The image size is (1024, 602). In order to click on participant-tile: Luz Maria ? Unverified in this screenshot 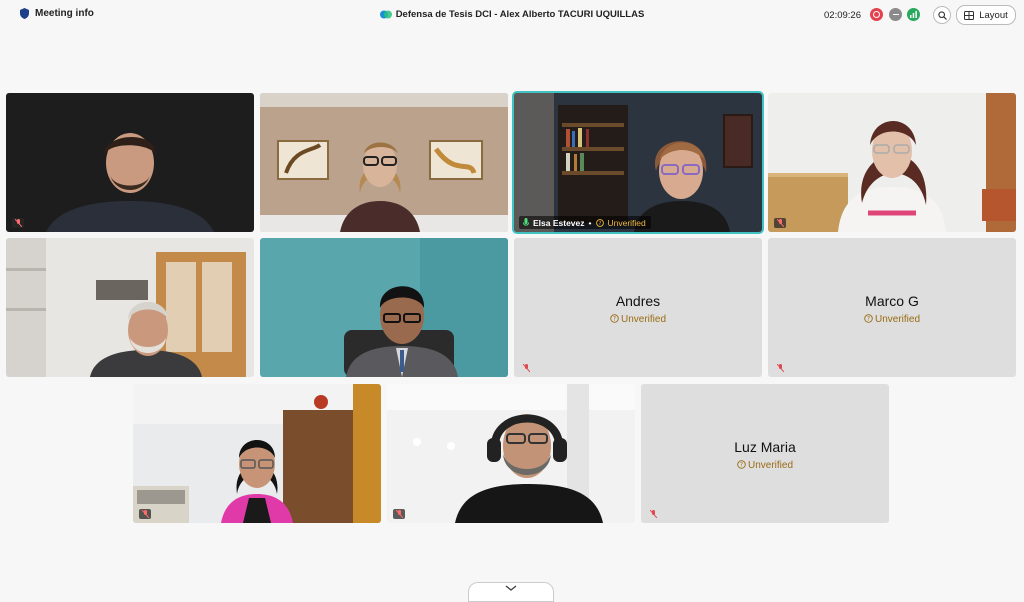, I will do `click(765, 453)`.